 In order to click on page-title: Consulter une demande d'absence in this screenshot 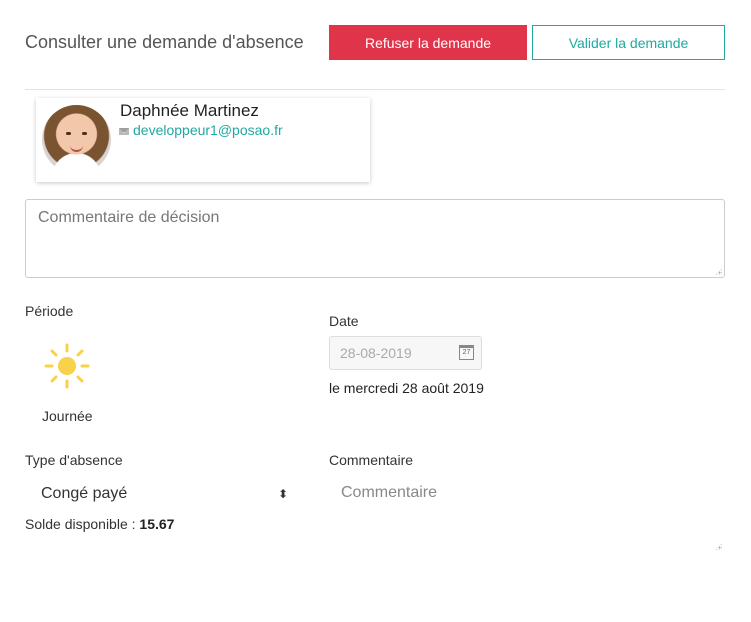, I will do `click(164, 42)`.